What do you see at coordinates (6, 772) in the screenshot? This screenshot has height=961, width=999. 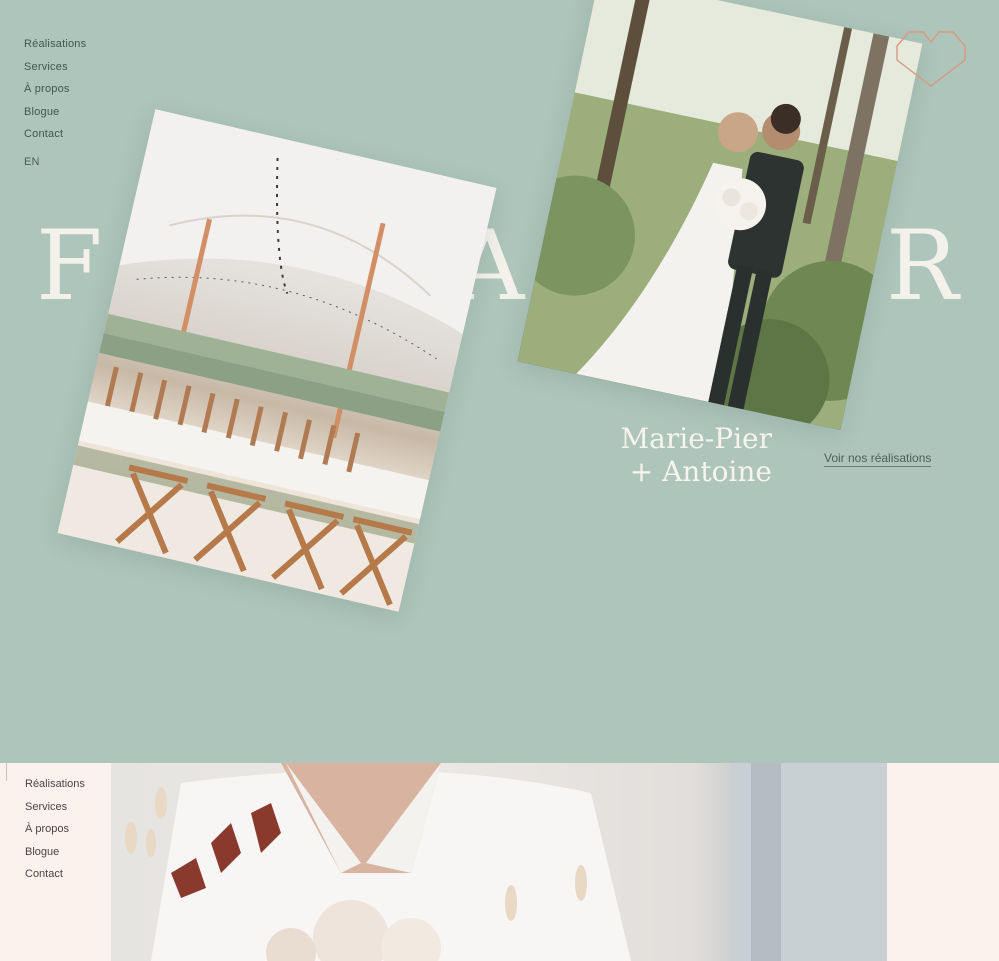 I see `divider` at bounding box center [6, 772].